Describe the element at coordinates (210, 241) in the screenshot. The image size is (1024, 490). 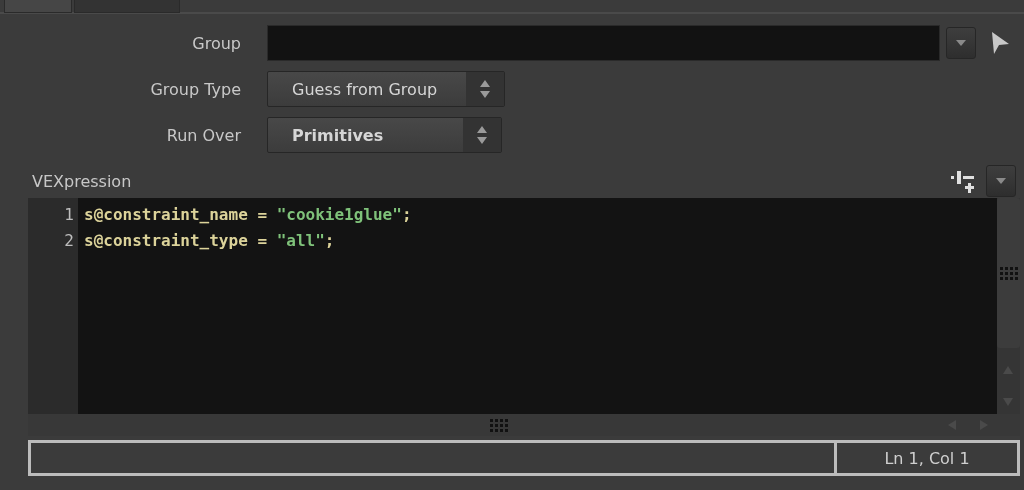
I see `code-line: s@constraint_type = "all";` at that location.